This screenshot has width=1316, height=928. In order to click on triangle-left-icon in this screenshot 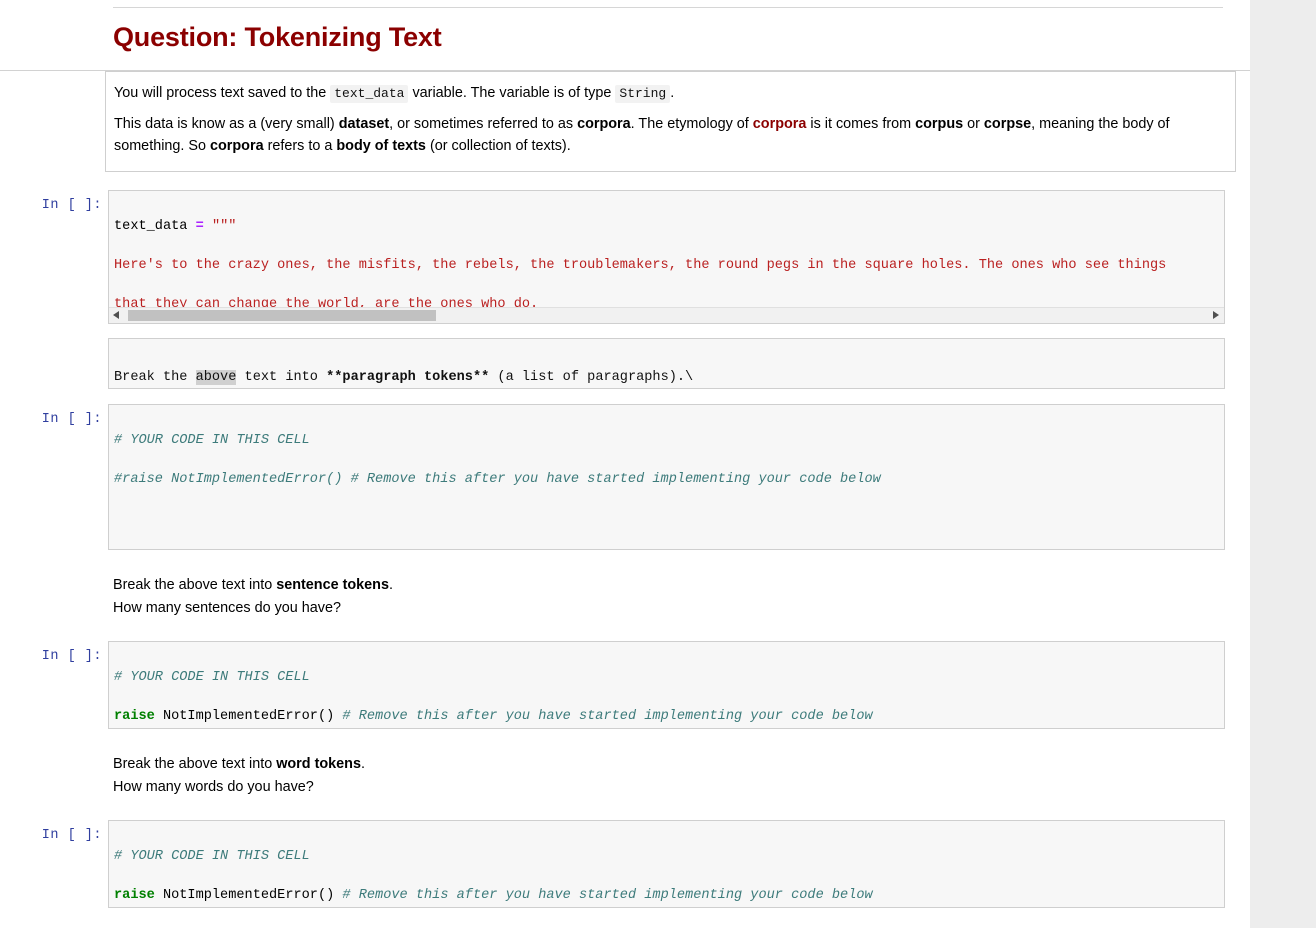, I will do `click(116, 315)`.